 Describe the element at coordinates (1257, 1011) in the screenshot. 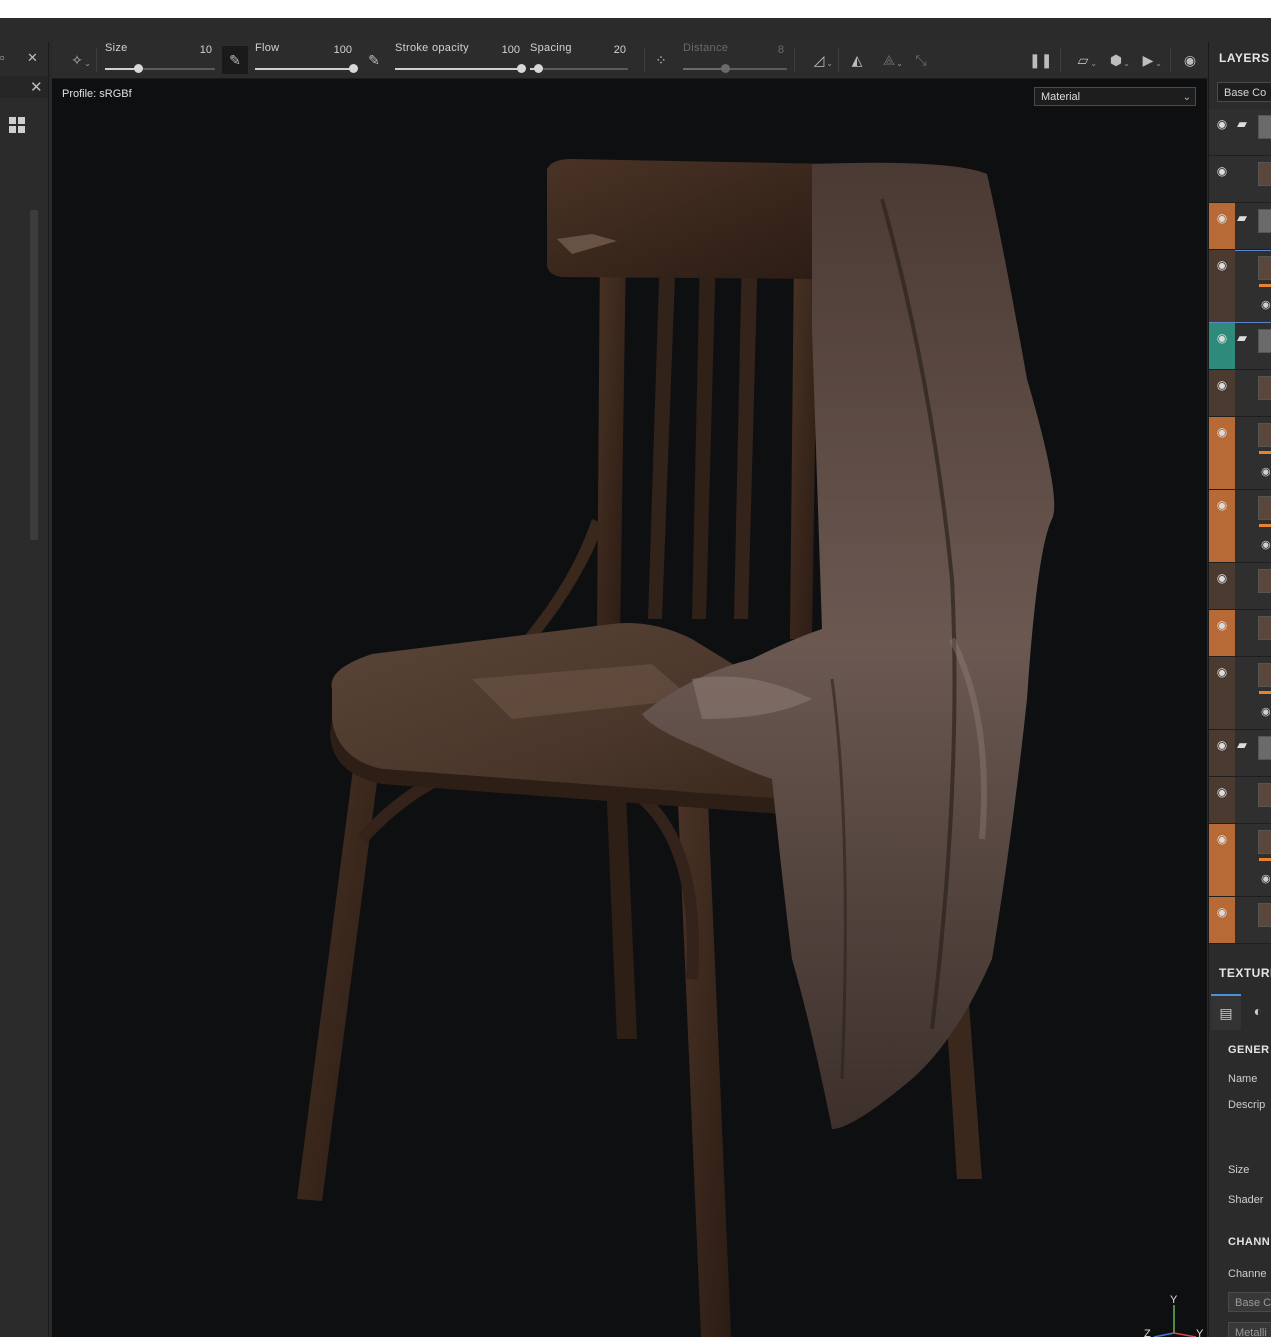

I see `texture-set-material-tab-icon: ◐` at that location.